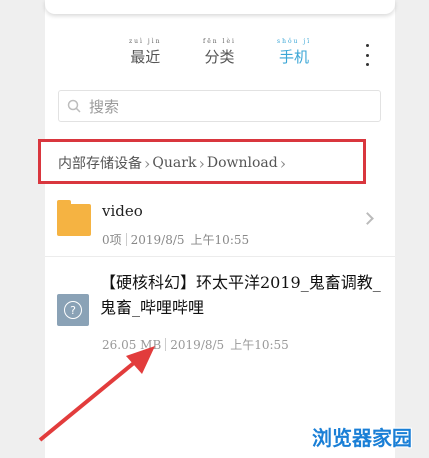  I want to click on file-time: 上午10:55, so click(259, 345).